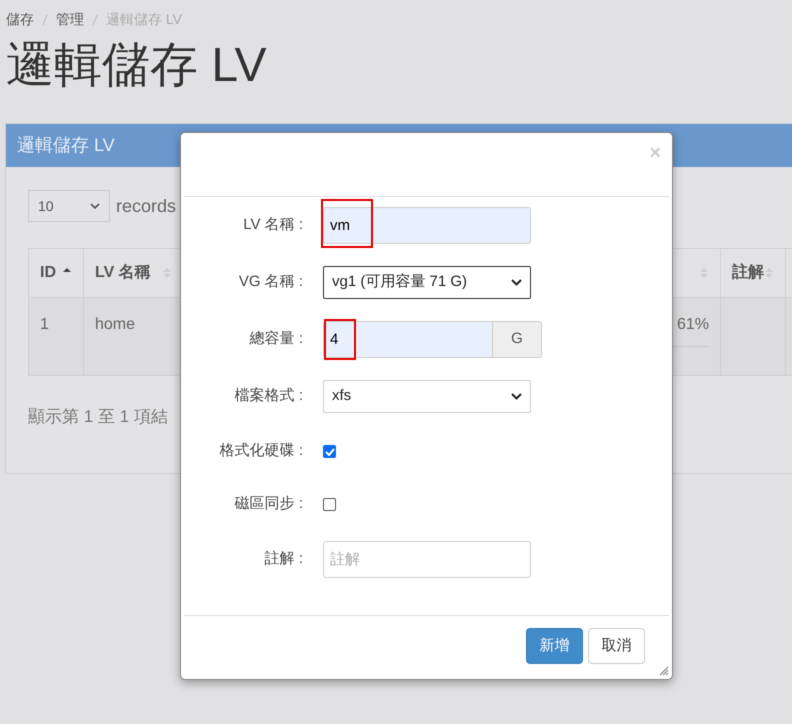 The width and height of the screenshot is (792, 724). Describe the element at coordinates (260, 451) in the screenshot. I see `field-label: 格式化硬碟 :` at that location.